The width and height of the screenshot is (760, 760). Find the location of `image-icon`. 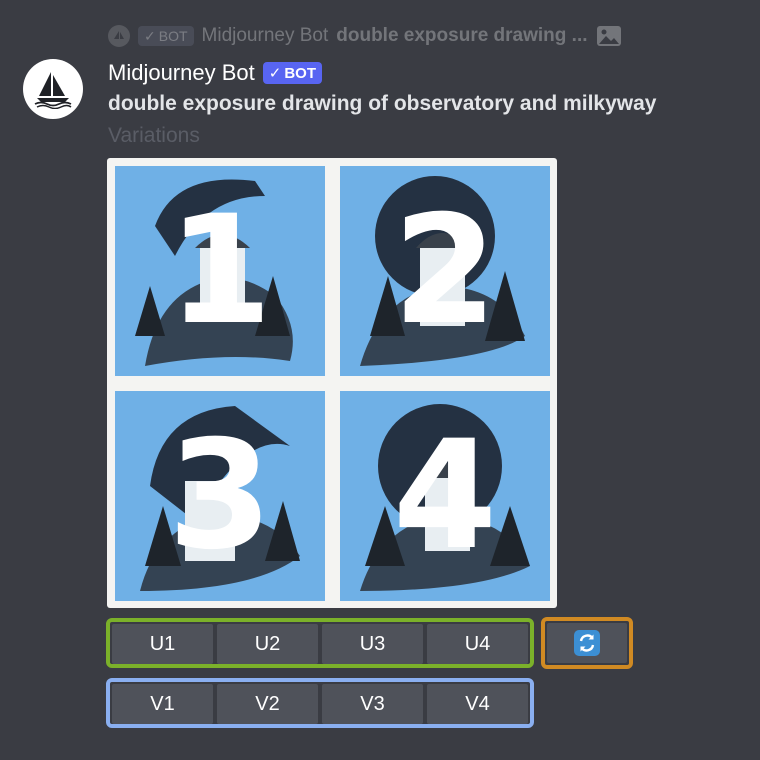

image-icon is located at coordinates (608, 36).